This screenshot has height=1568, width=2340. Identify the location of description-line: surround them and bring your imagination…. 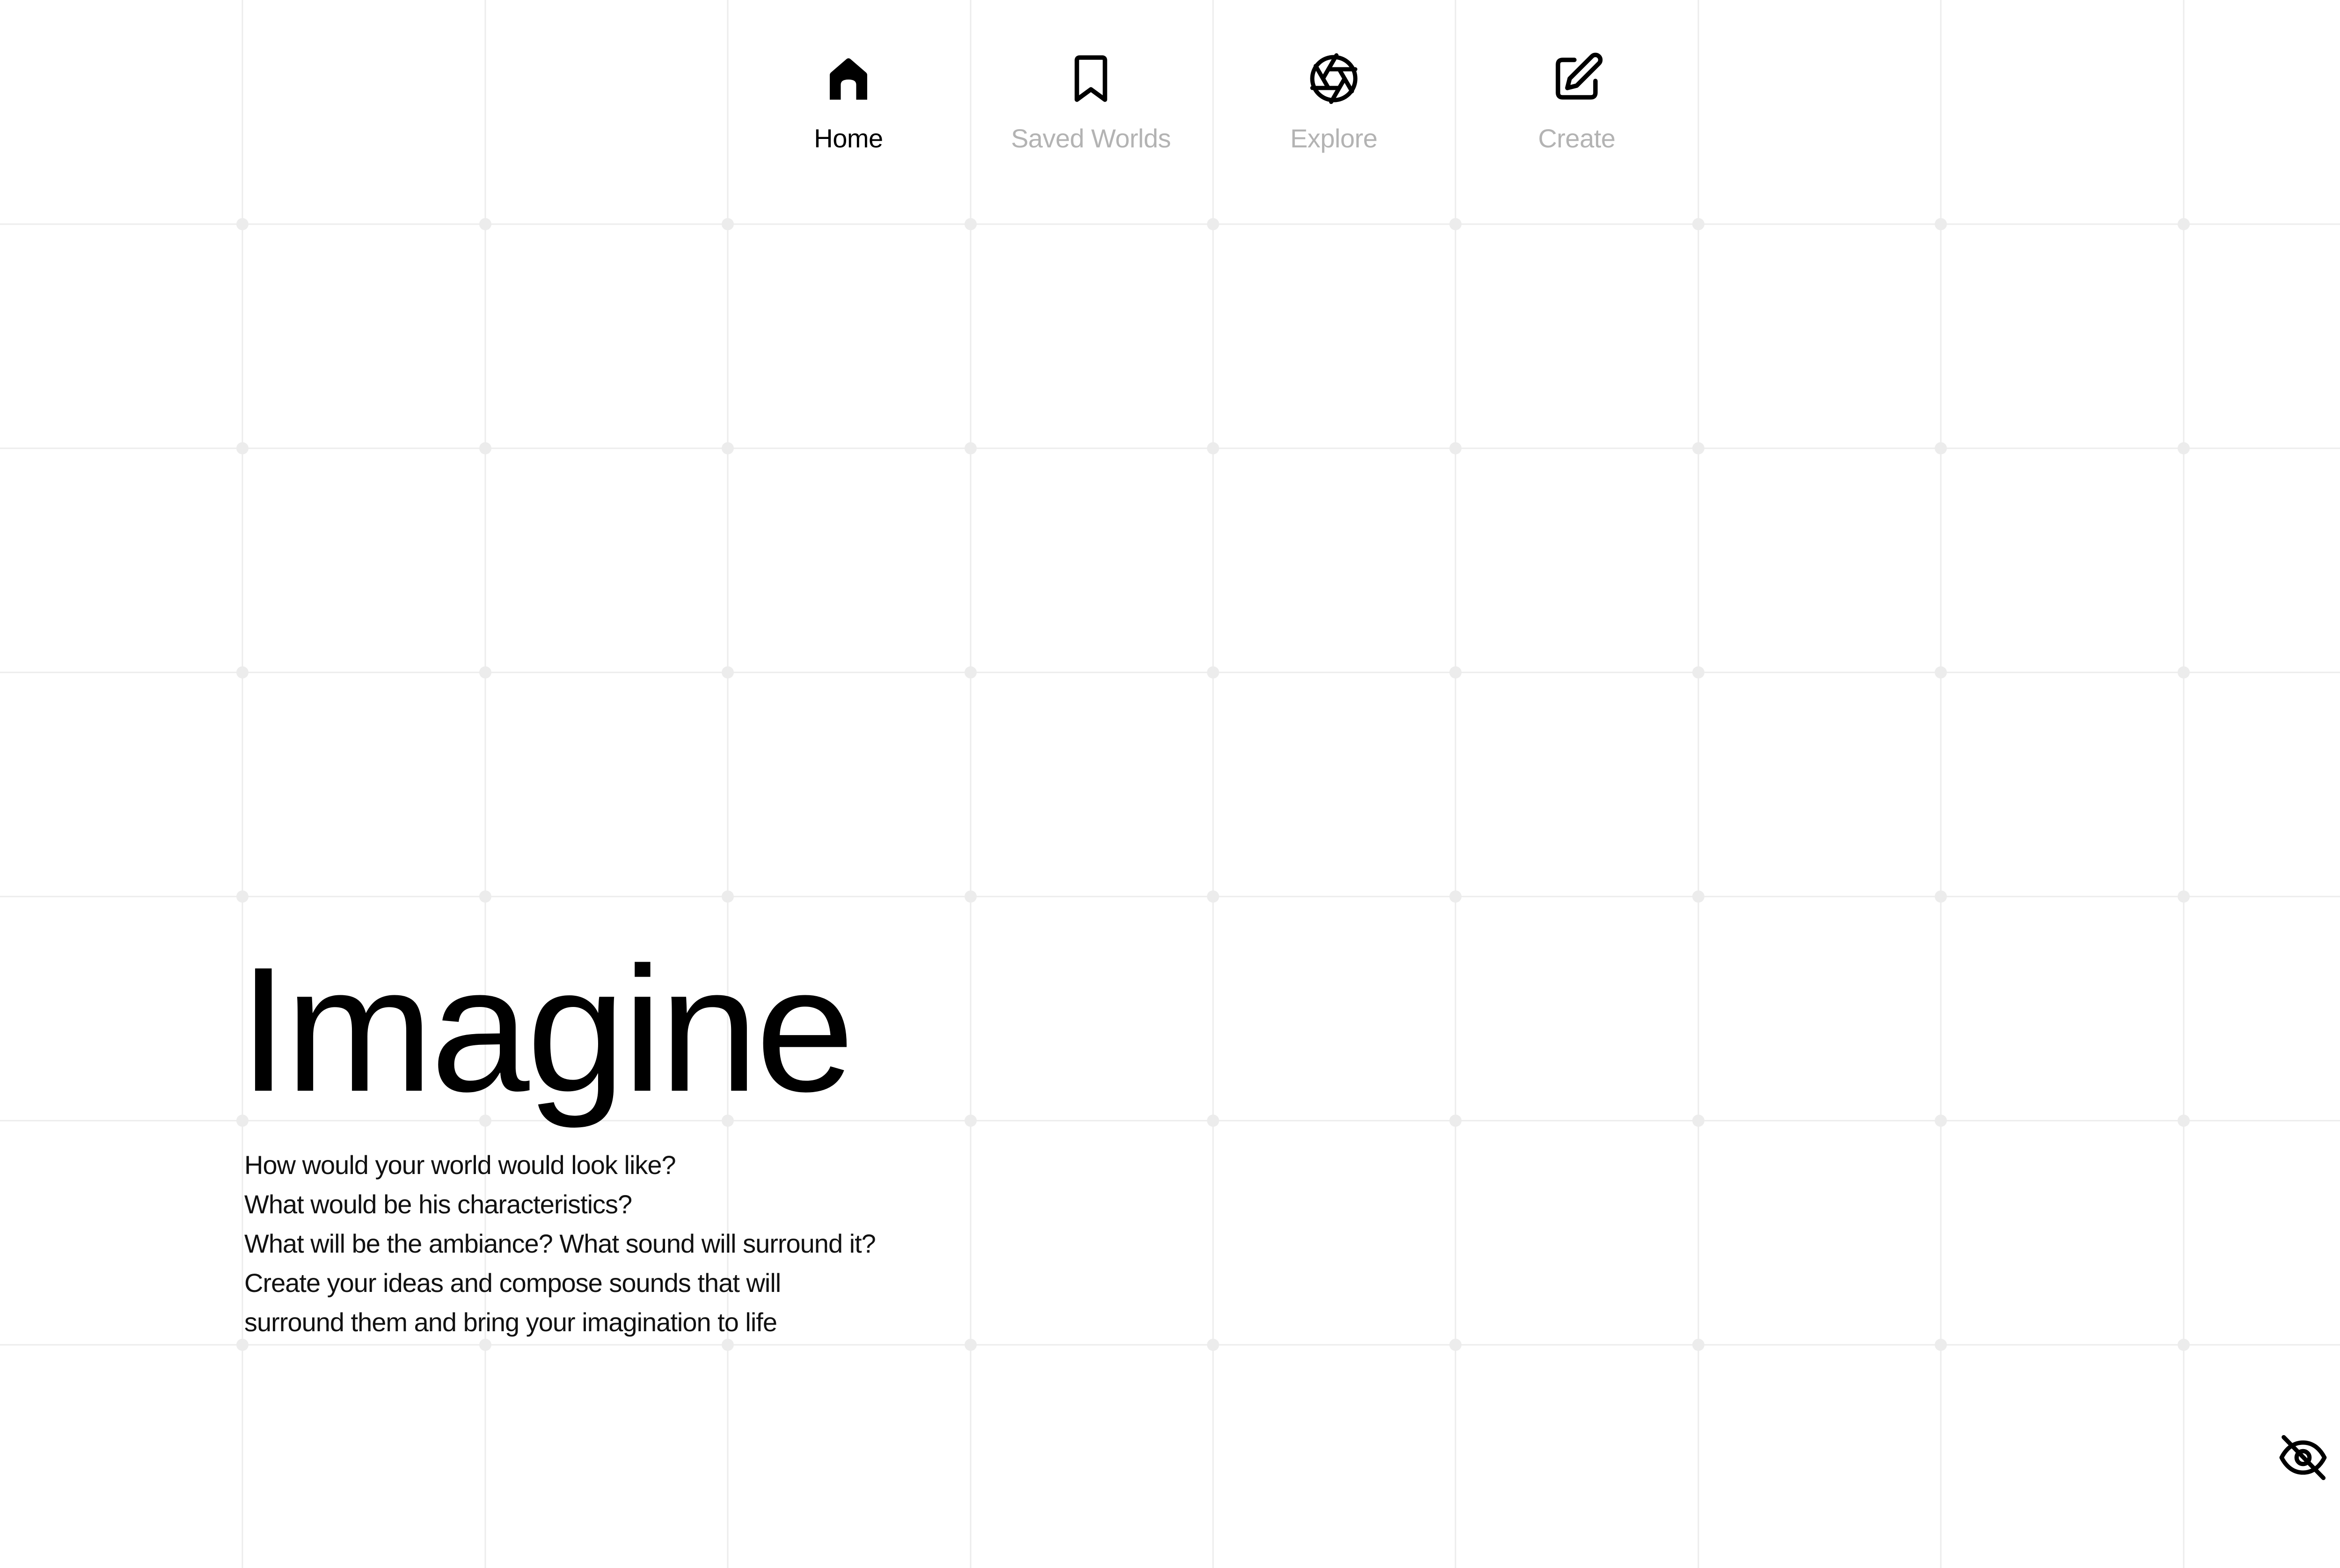
(511, 1322).